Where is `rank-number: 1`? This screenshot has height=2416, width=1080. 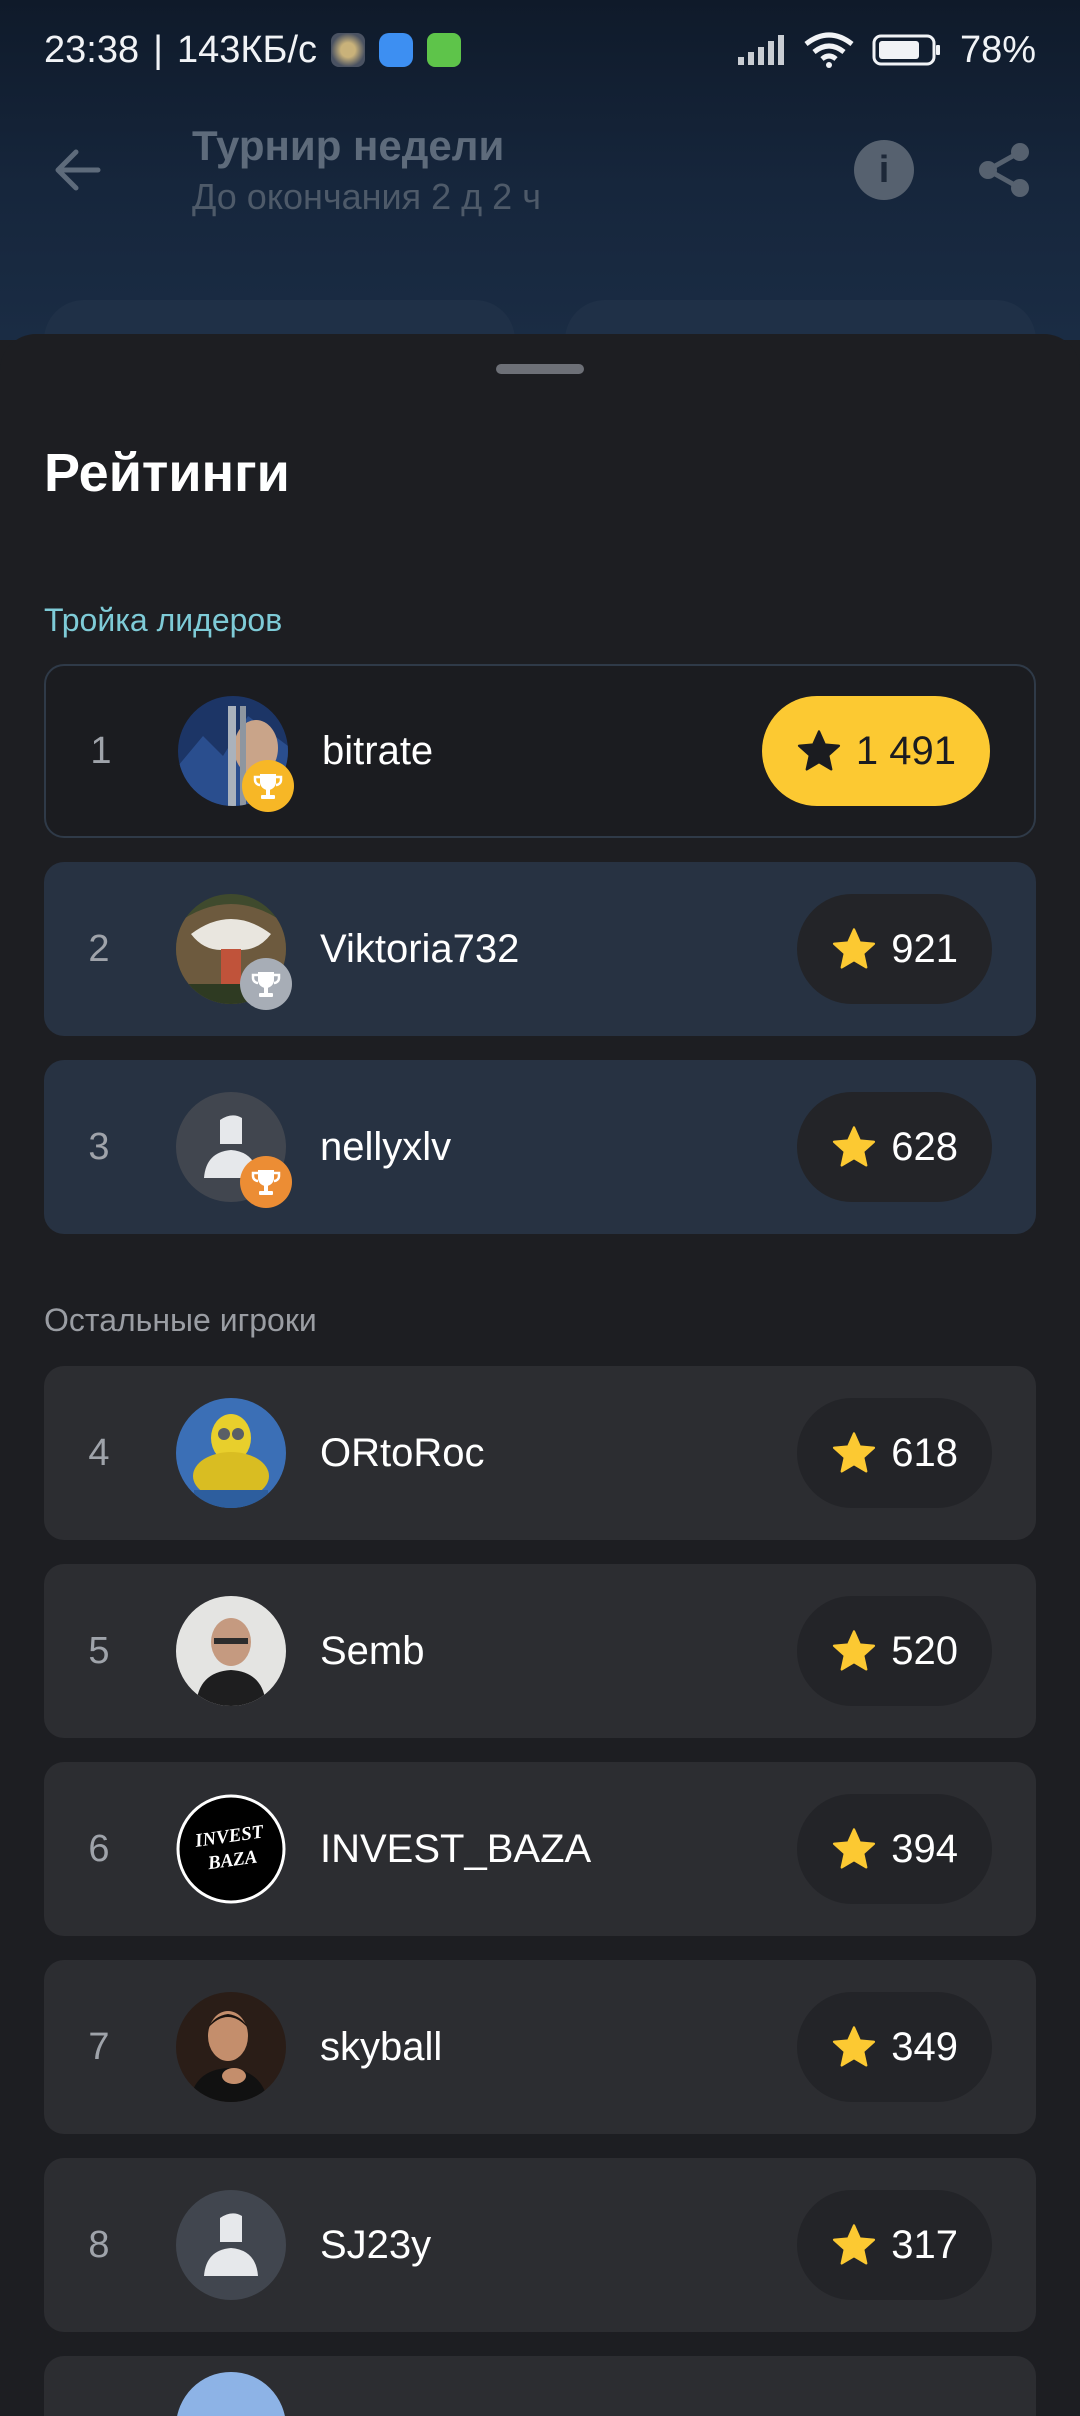 rank-number: 1 is located at coordinates (101, 750).